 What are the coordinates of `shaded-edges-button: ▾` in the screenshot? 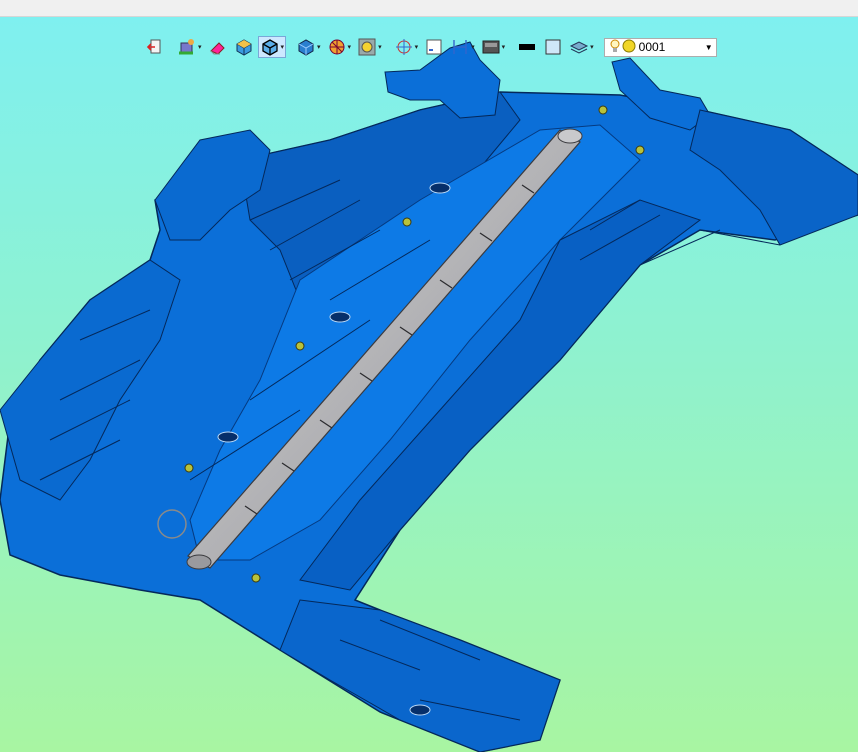 It's located at (272, 47).